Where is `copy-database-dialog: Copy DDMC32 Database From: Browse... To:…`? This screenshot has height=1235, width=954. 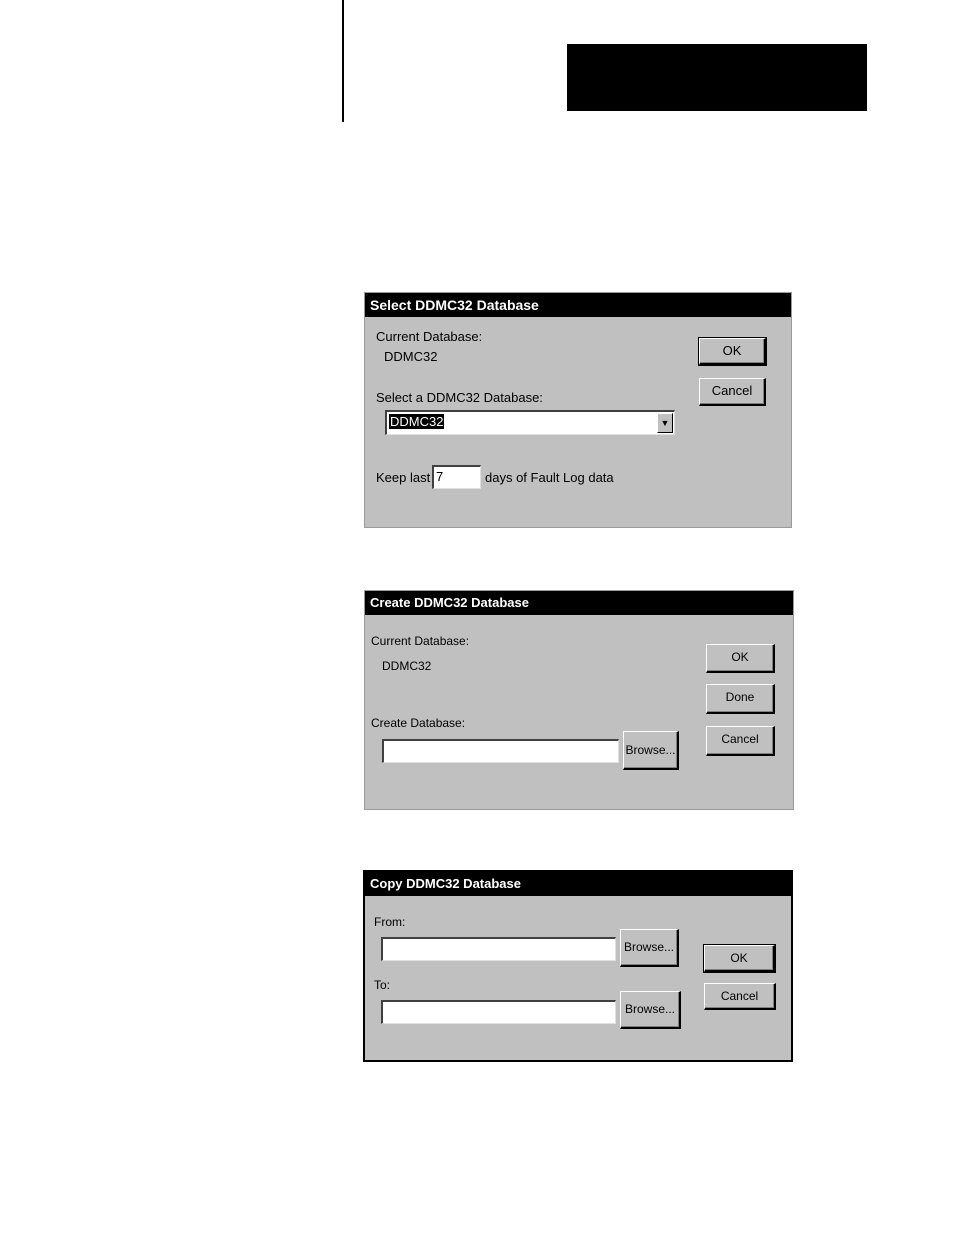 copy-database-dialog: Copy DDMC32 Database From: Browse... To:… is located at coordinates (578, 966).